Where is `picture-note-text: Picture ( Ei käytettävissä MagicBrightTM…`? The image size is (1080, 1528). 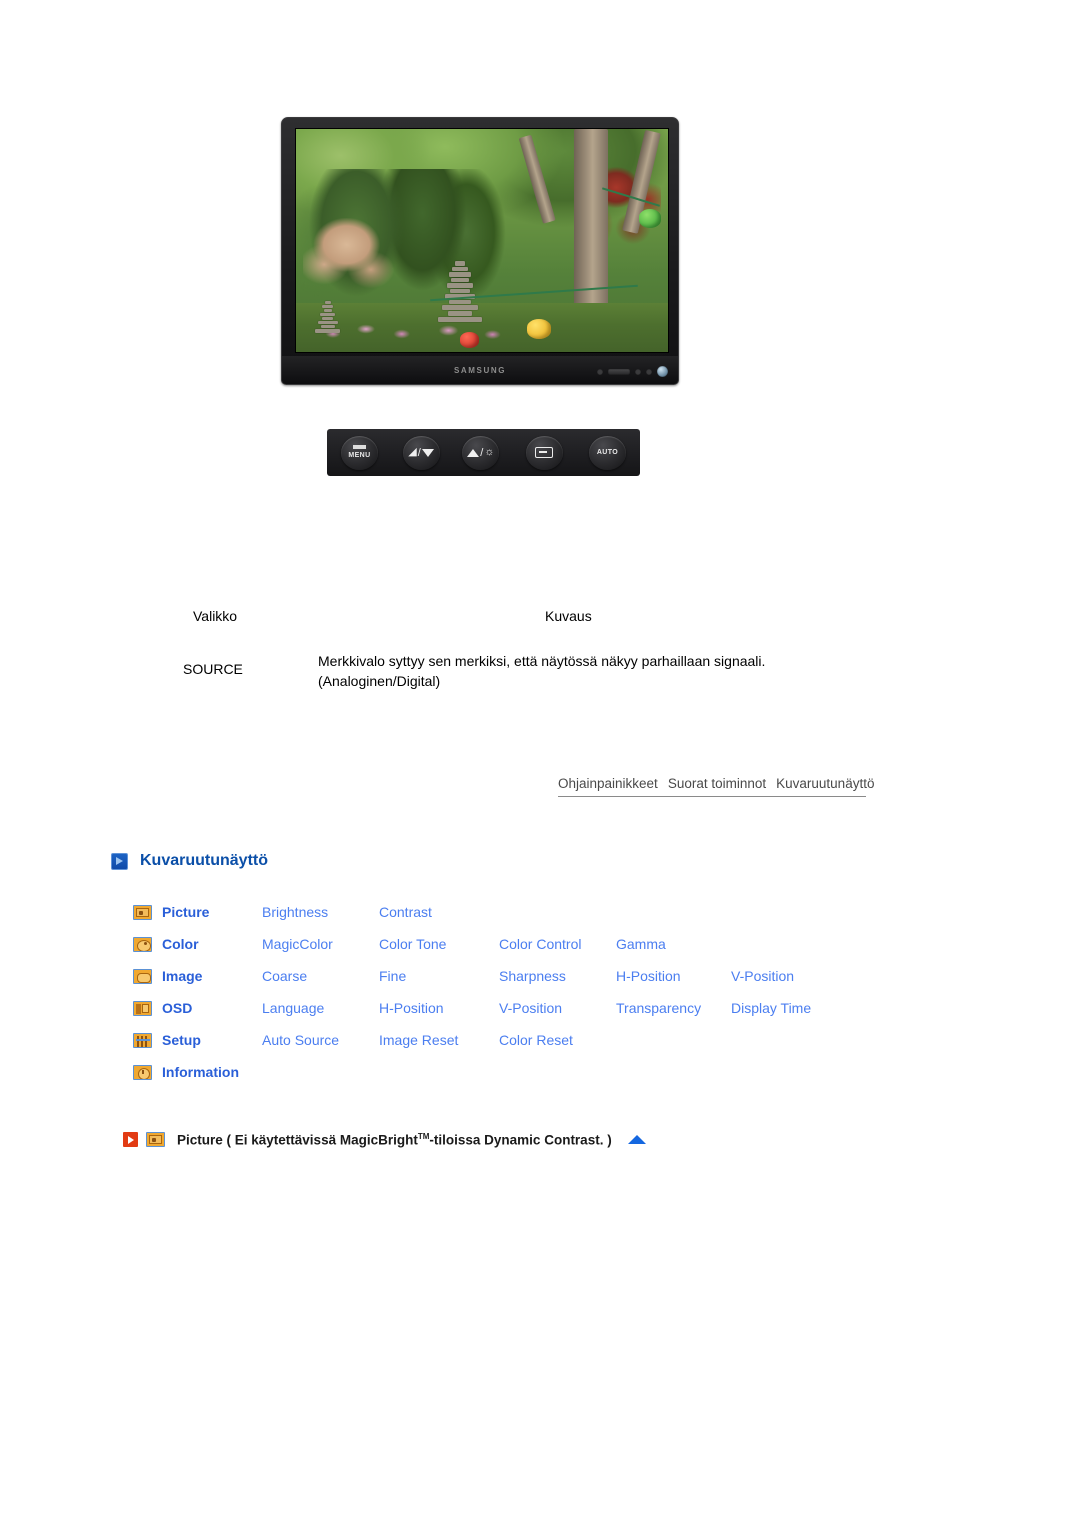
picture-note-text: Picture ( Ei käytettävissä MagicBrightTM… is located at coordinates (394, 1140).